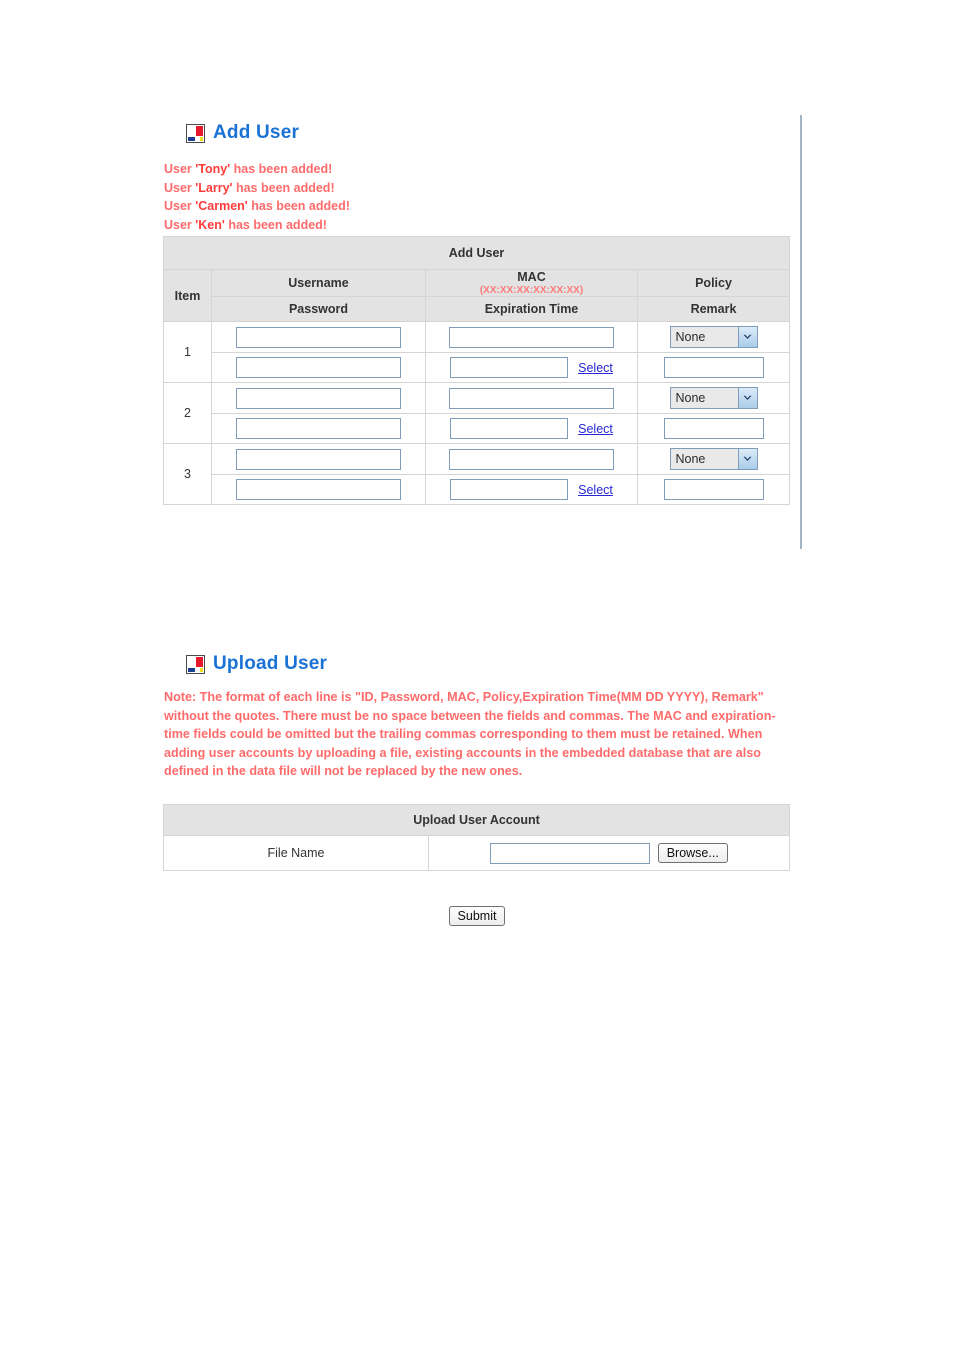 This screenshot has height=1350, width=954. Describe the element at coordinates (270, 663) in the screenshot. I see `upload-user-title: Upload User` at that location.